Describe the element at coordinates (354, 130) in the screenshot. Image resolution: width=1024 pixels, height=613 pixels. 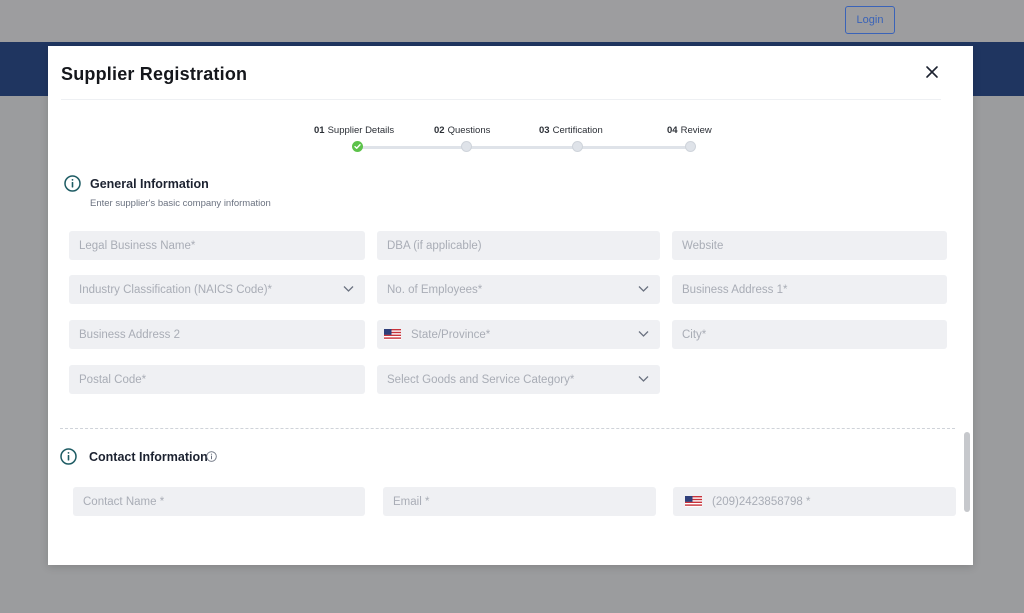
I see `step-1-label: 01 Supplier Details` at that location.